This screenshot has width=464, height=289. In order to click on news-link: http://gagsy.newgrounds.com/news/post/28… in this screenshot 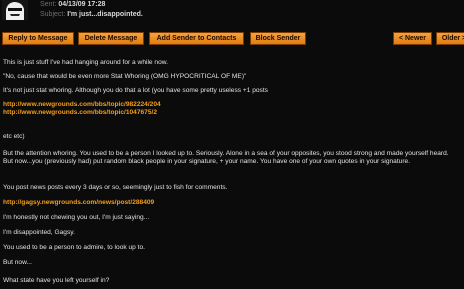, I will do `click(78, 203)`.